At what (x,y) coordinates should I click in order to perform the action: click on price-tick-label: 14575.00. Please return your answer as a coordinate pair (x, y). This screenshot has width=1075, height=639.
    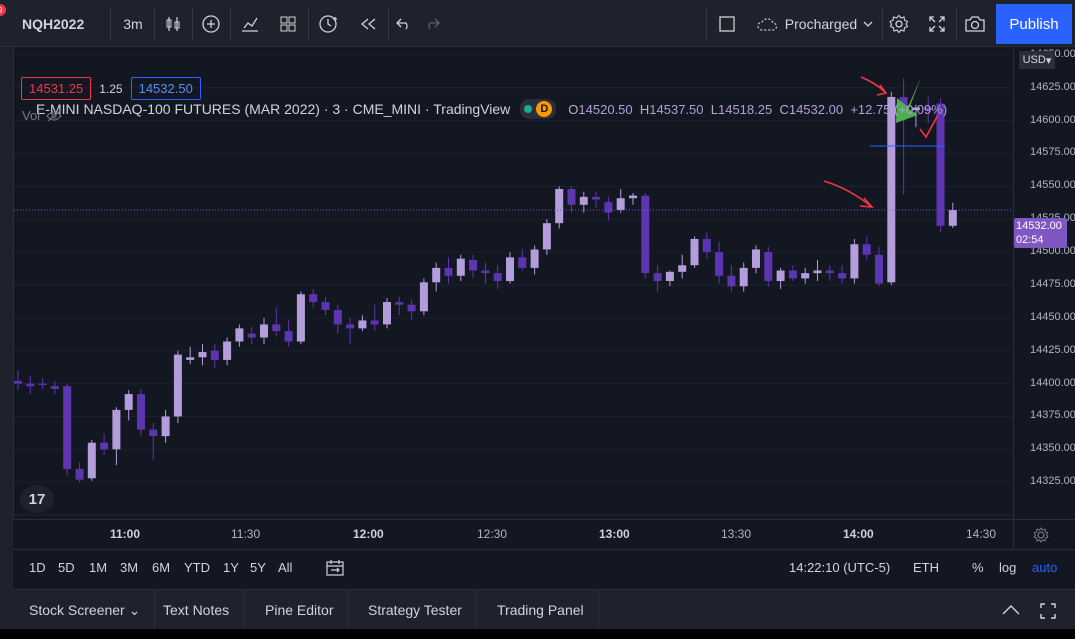
    Looking at the image, I should click on (1052, 152).